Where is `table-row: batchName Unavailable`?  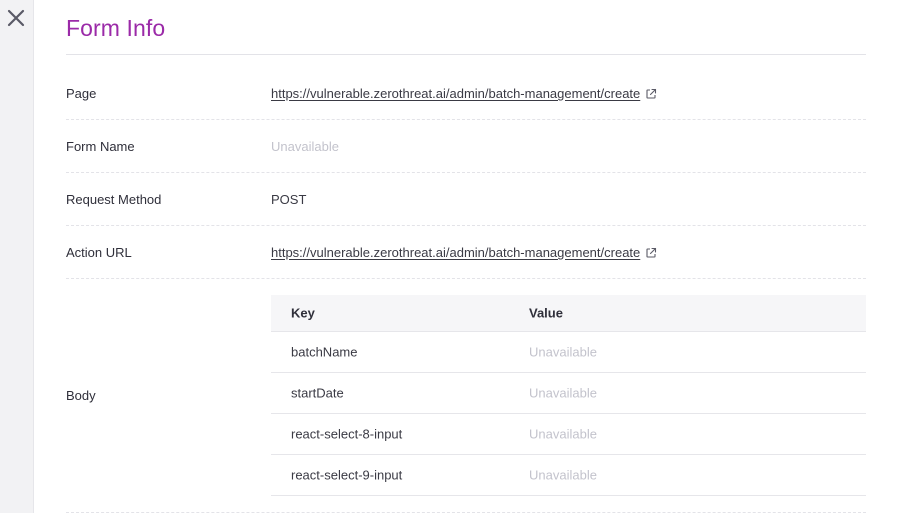
table-row: batchName Unavailable is located at coordinates (568, 352).